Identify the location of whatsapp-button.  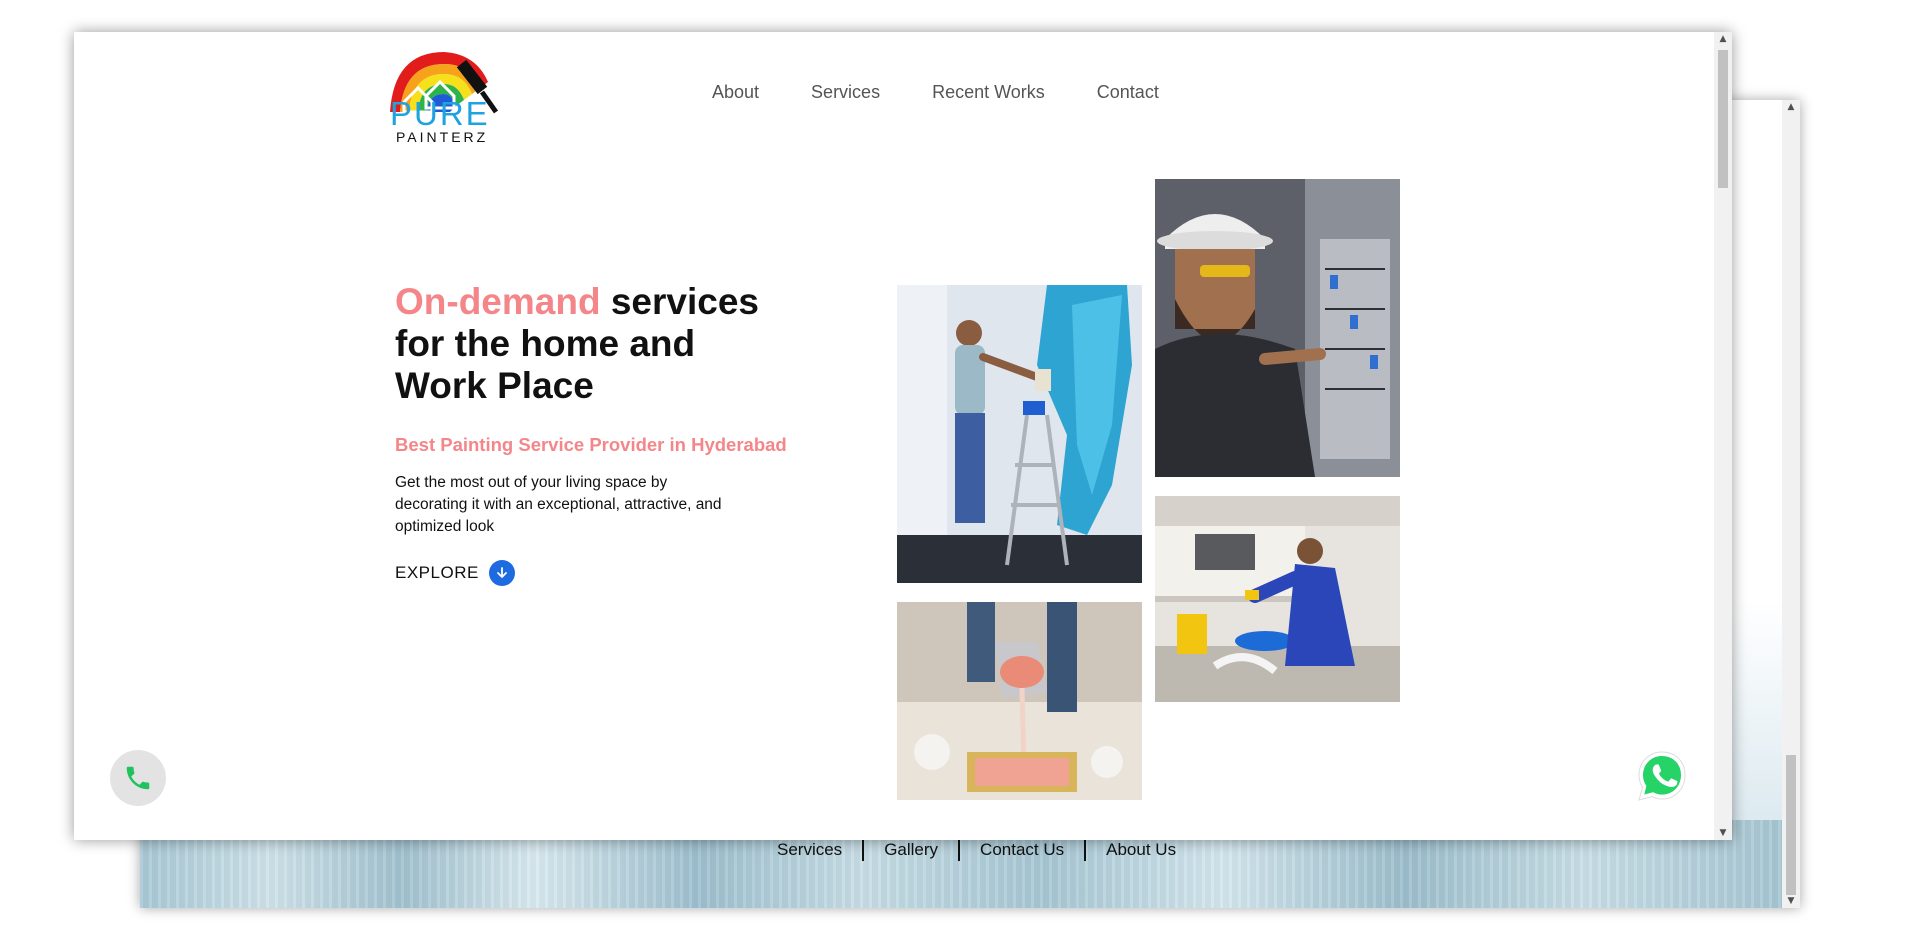
(1662, 776).